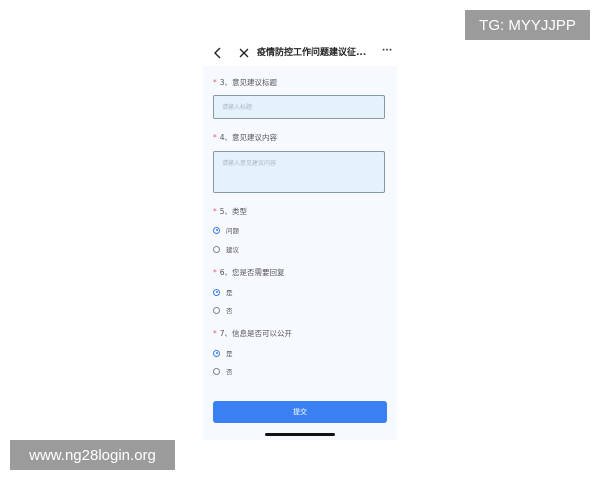  What do you see at coordinates (299, 107) in the screenshot?
I see `title-input: 请输入标题` at bounding box center [299, 107].